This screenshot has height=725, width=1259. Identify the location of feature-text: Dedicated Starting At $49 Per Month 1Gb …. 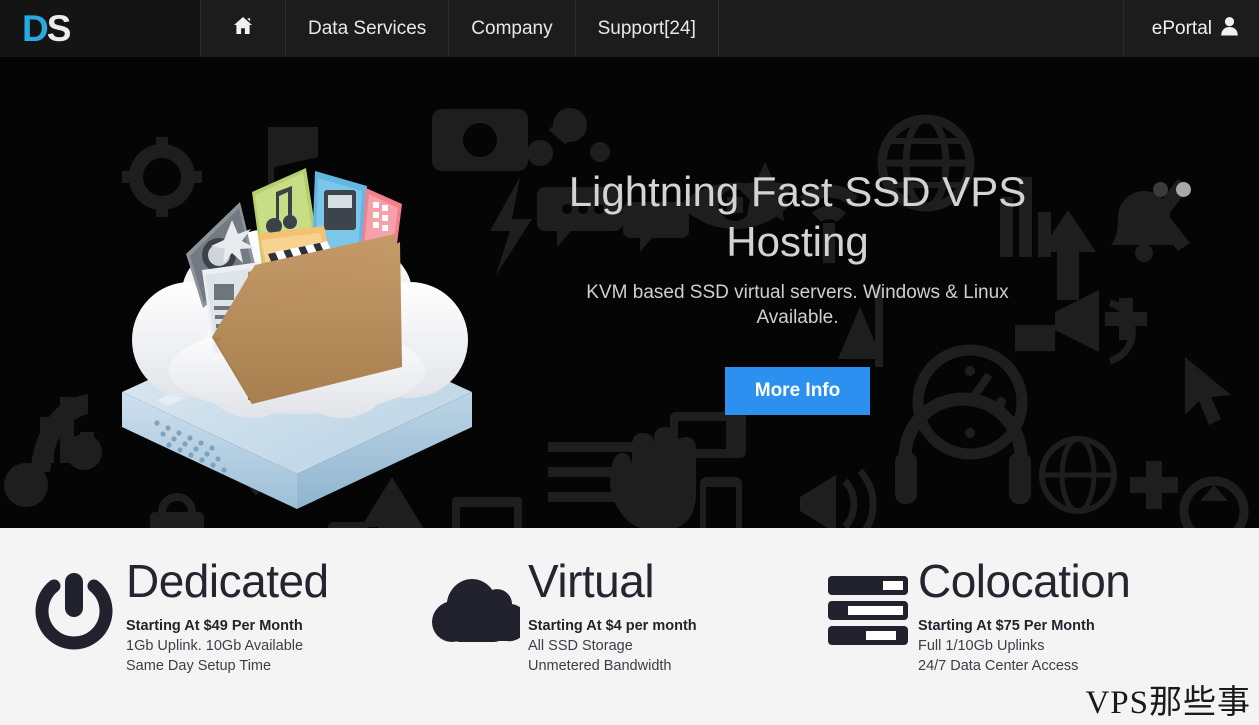
(227, 615).